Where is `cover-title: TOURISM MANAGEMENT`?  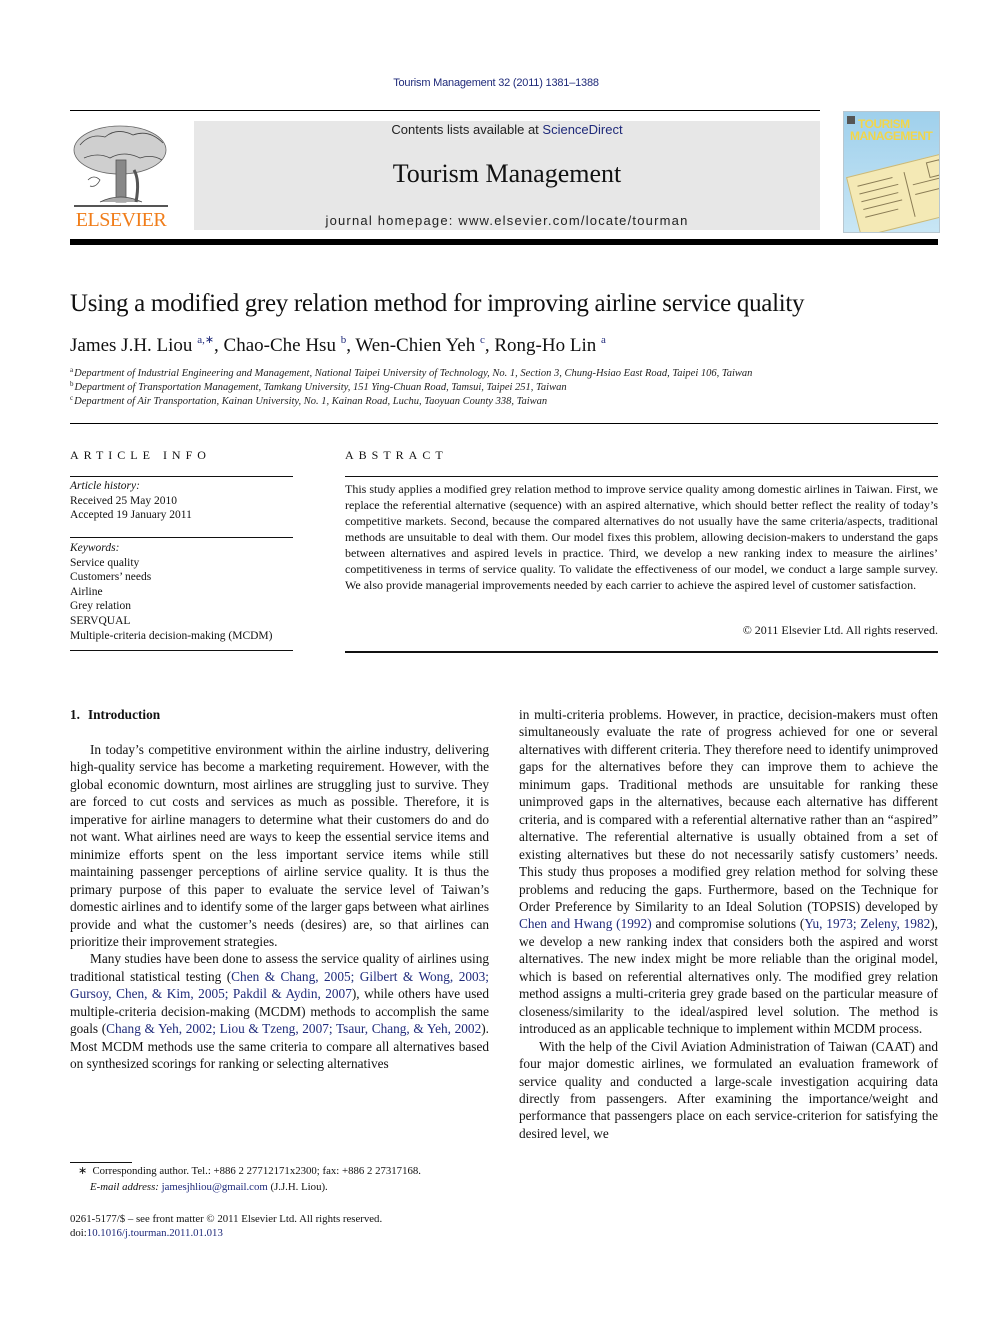 cover-title: TOURISM MANAGEMENT is located at coordinates (891, 130).